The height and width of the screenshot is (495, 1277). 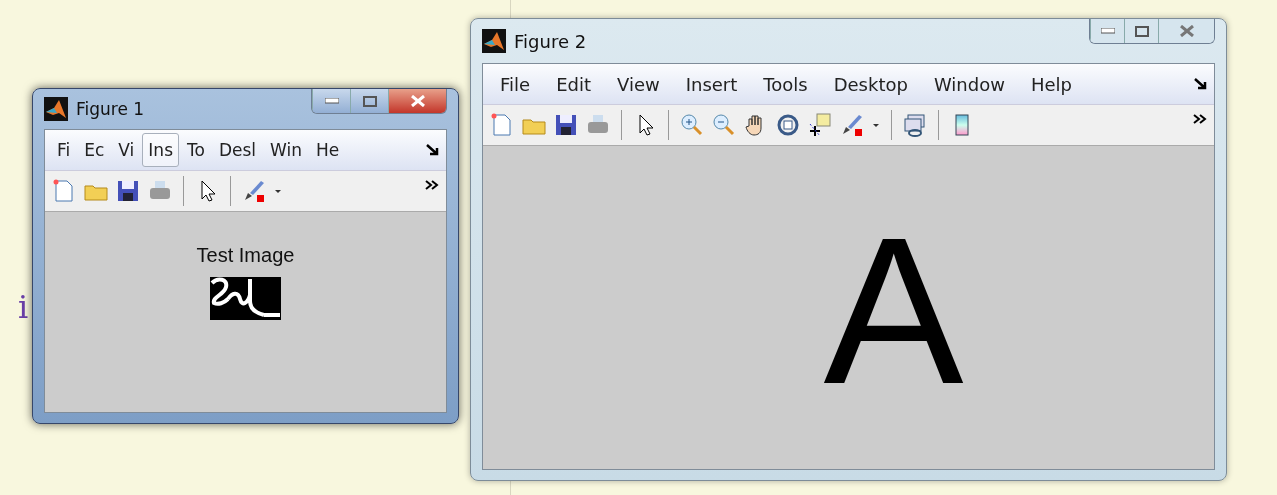 I want to click on data-tip-icon, so click(x=820, y=125).